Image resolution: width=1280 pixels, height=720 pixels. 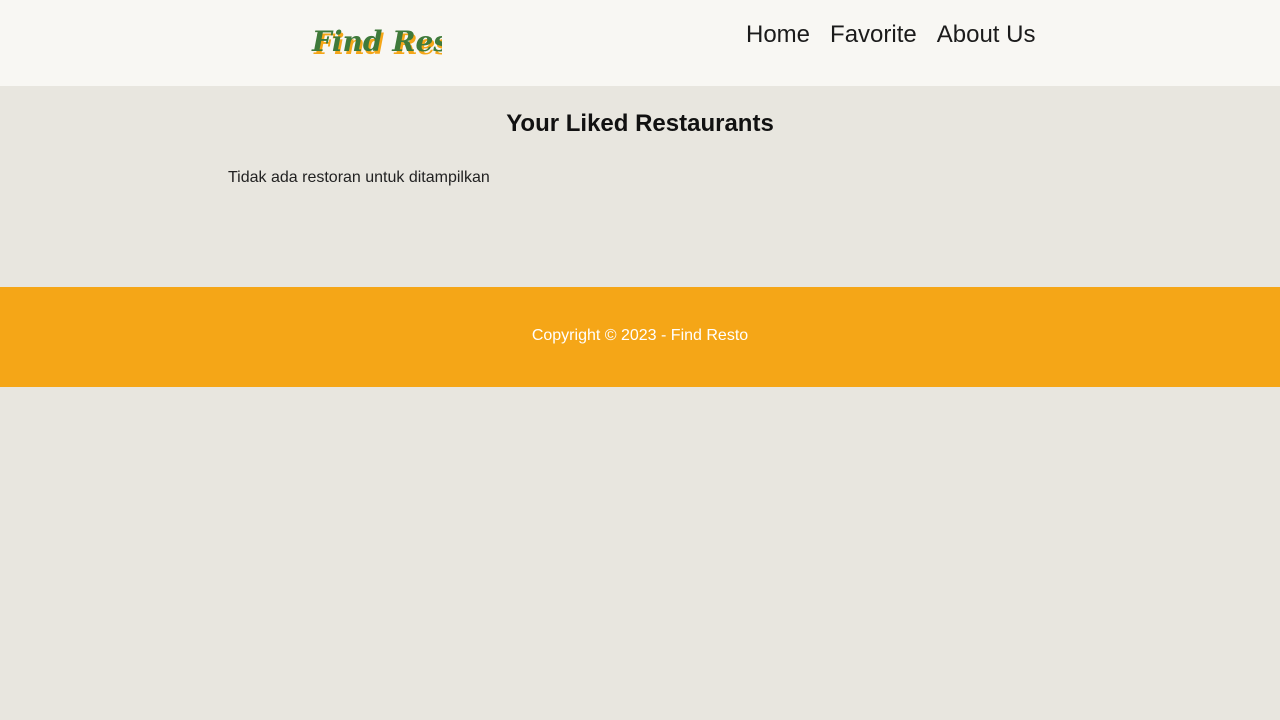 I want to click on empty-state-message: Tidak ada restoran untuk ditampilkan, so click(x=359, y=177).